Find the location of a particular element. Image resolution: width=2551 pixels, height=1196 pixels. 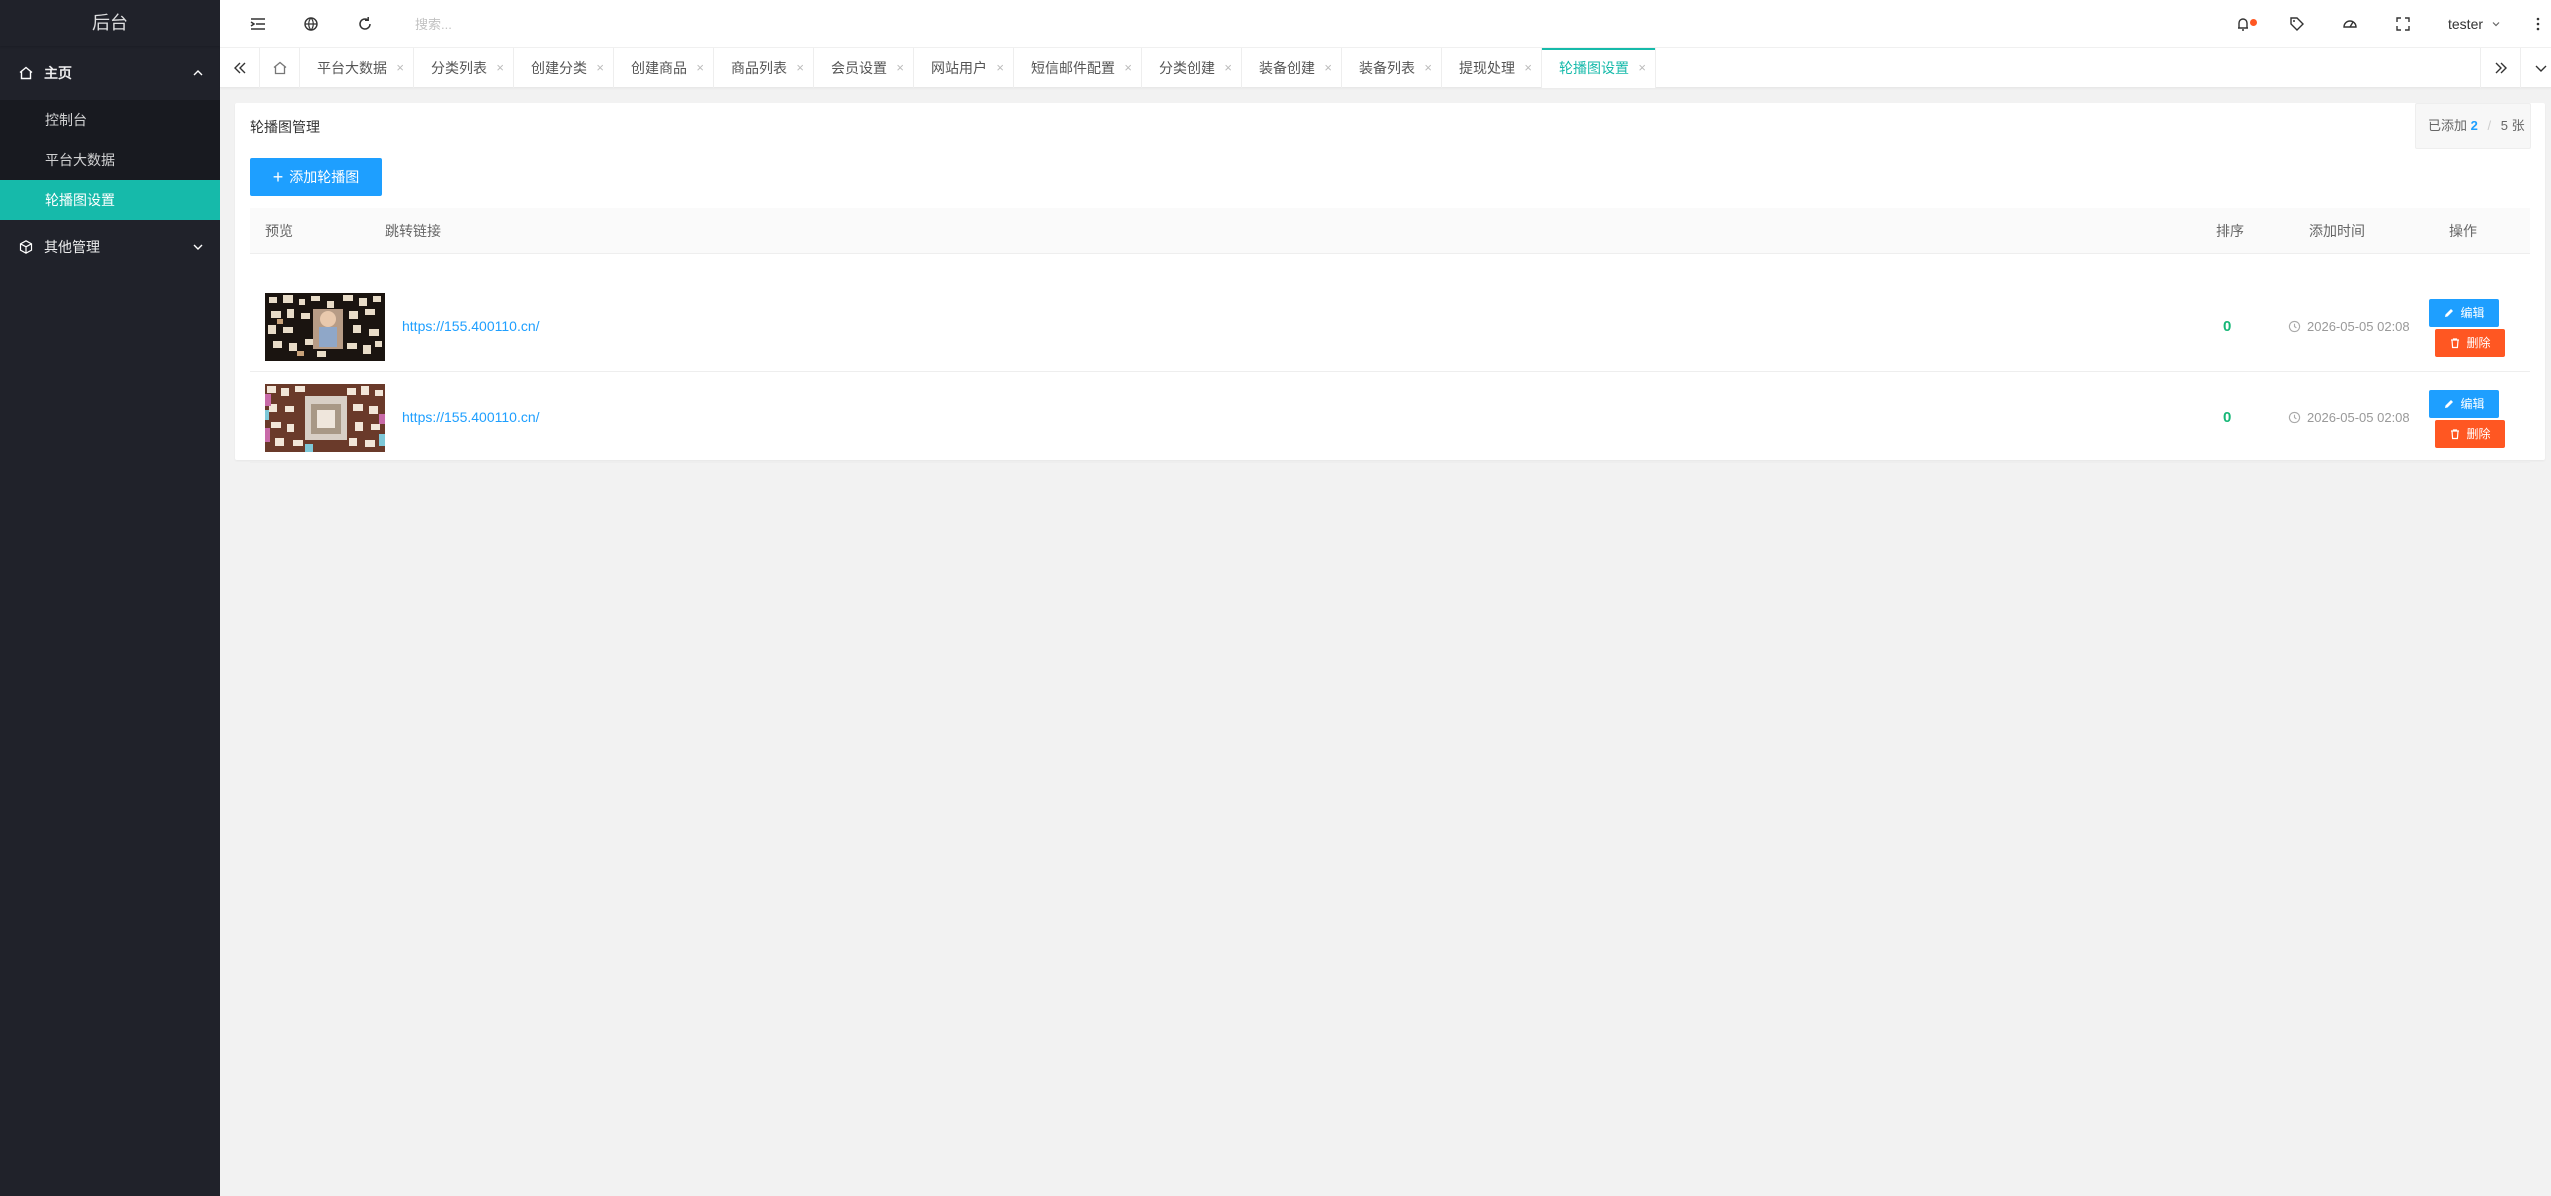

tab-create-product: 创建商品 × is located at coordinates (664, 68).